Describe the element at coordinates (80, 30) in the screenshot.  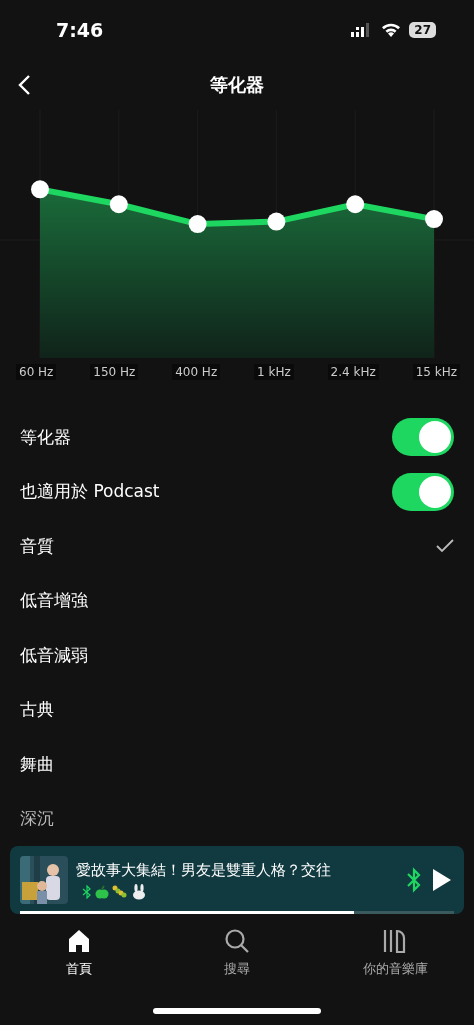
I see `status-time: 7:46` at that location.